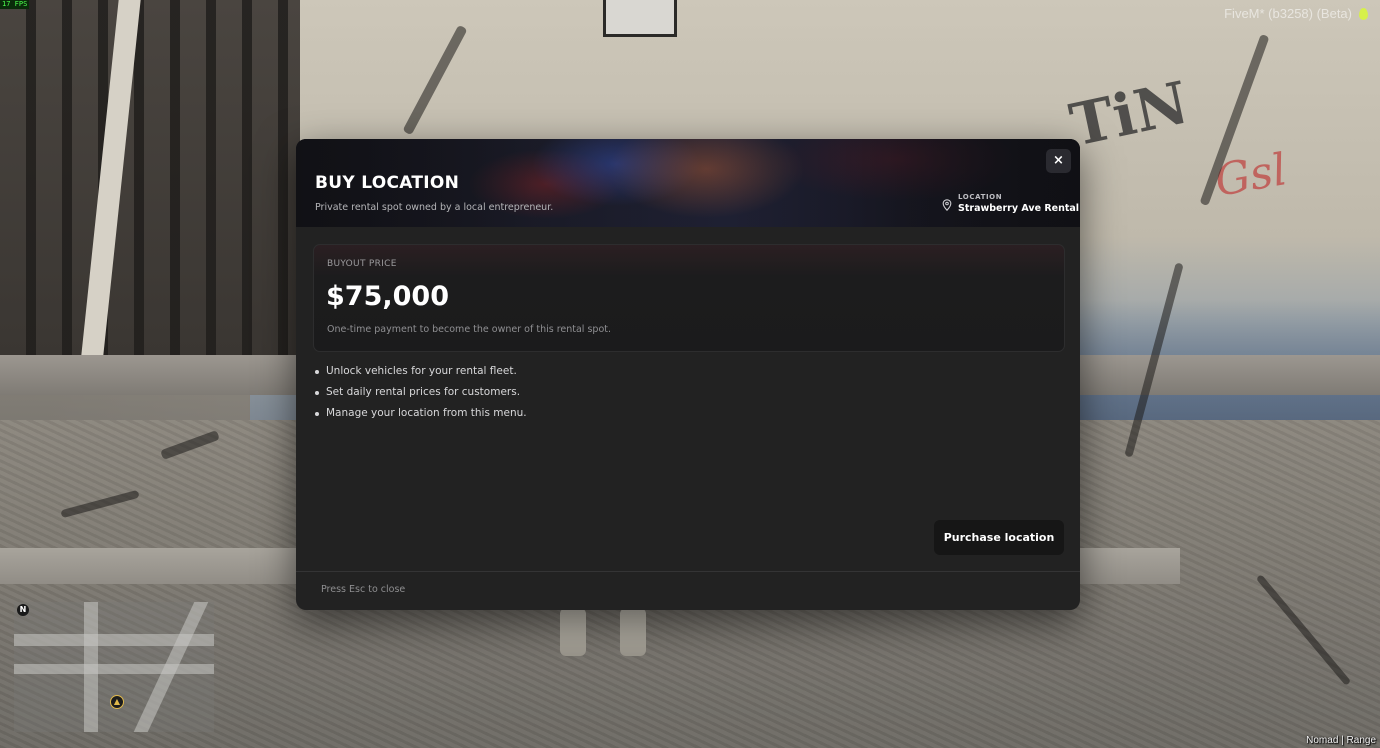 The width and height of the screenshot is (1380, 748). Describe the element at coordinates (640, 18) in the screenshot. I see `wall-lamp` at that location.